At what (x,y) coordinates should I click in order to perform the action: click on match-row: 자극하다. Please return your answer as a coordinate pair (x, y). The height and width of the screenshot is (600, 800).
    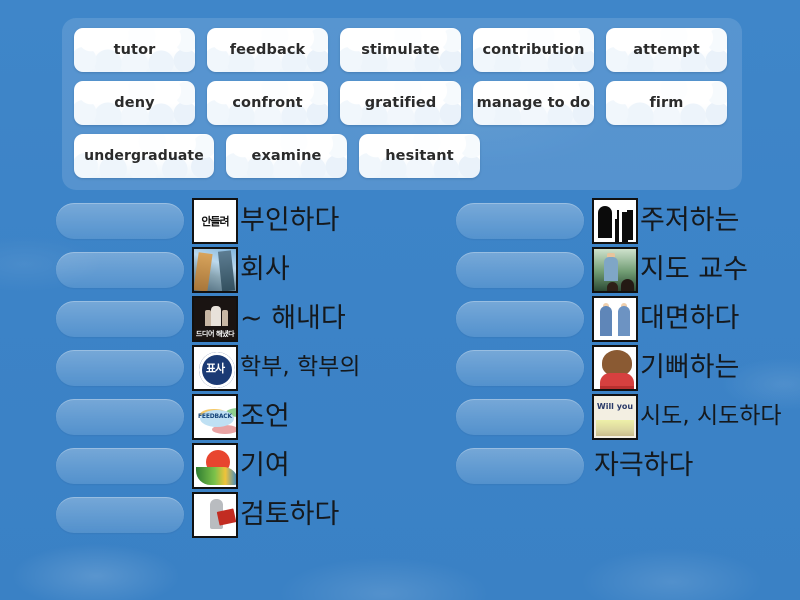
    Looking at the image, I should click on (600, 465).